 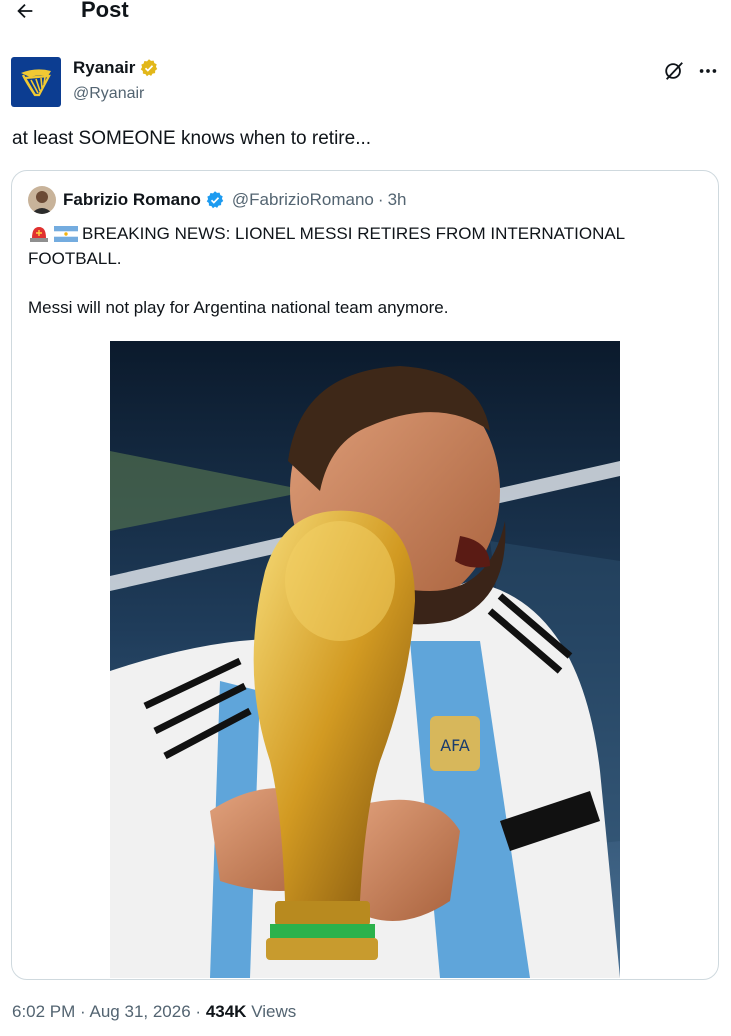 I want to click on grok-icon, so click(x=674, y=71).